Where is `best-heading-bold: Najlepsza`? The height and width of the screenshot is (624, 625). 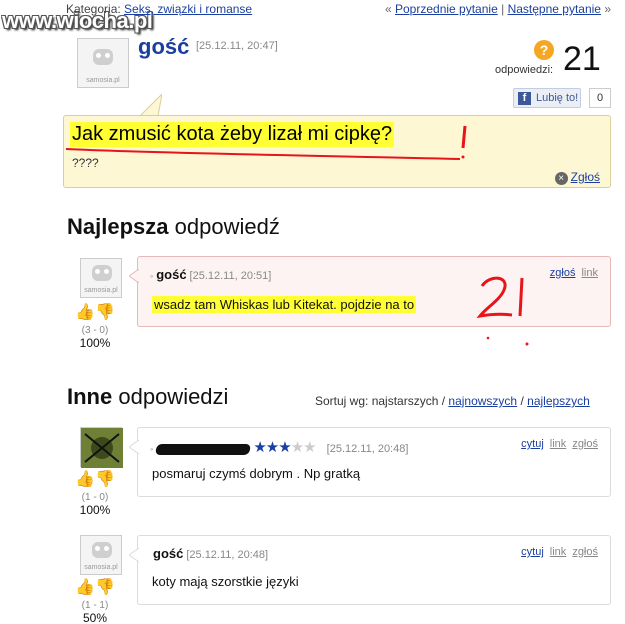 best-heading-bold: Najlepsza is located at coordinates (118, 226).